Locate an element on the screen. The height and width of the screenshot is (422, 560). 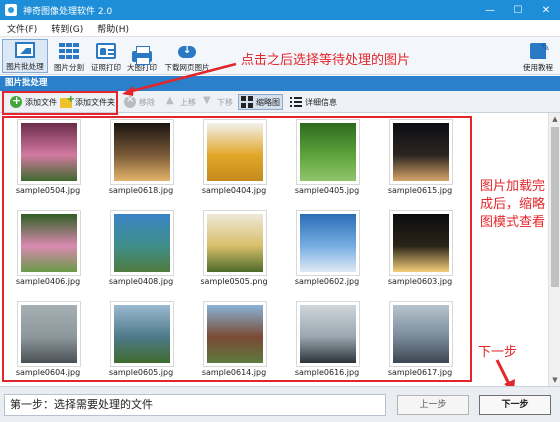
thumb-hint-line-1: 图片加载完 is located at coordinates (513, 186).